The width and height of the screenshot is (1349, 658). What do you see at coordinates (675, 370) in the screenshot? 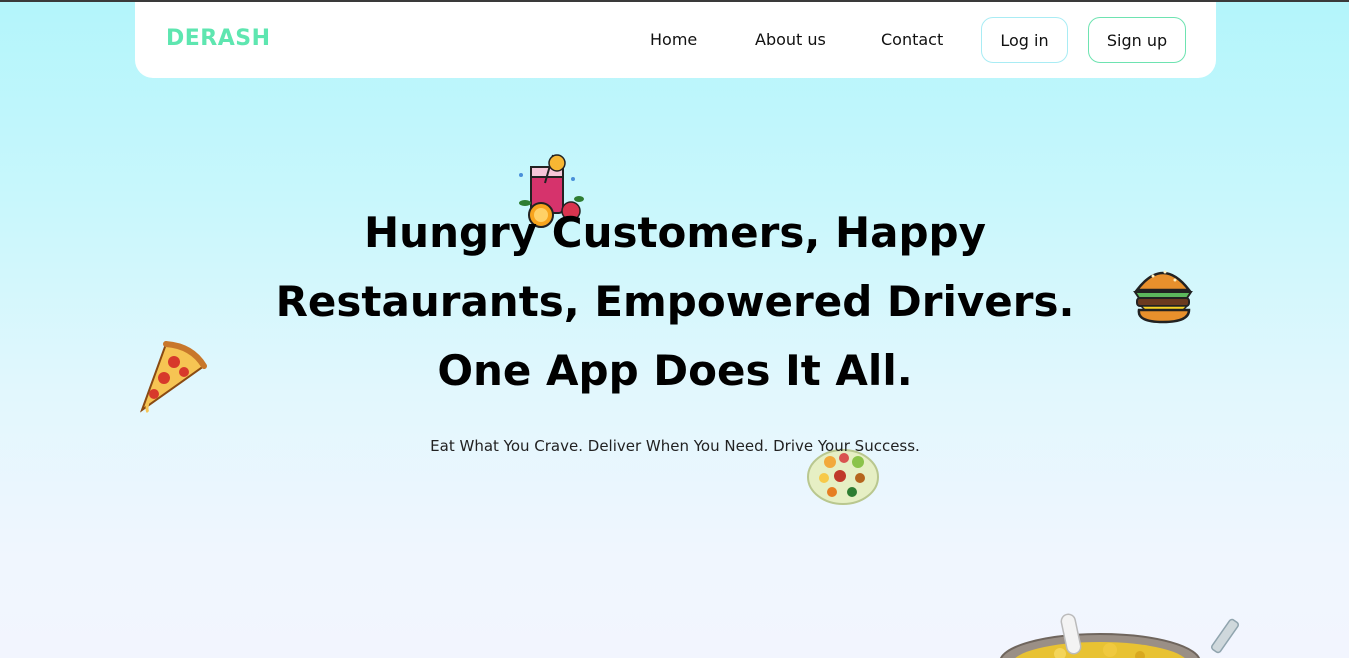
I see `hero-title-line-3: One App Does It All.` at bounding box center [675, 370].